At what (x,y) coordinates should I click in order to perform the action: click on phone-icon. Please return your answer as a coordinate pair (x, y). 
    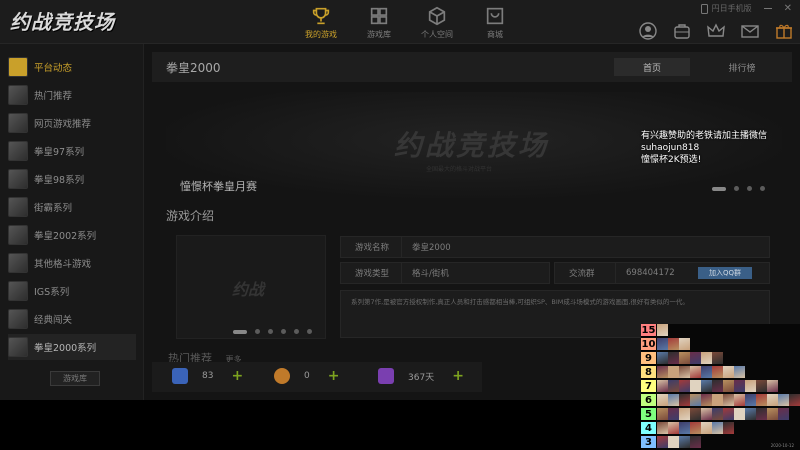
    Looking at the image, I should click on (704, 8).